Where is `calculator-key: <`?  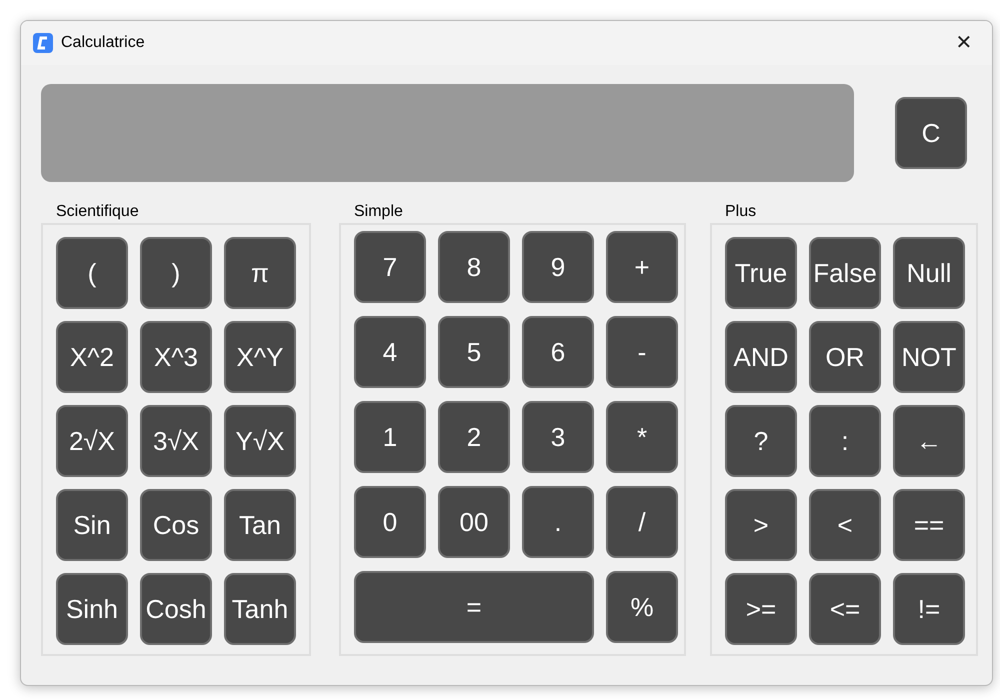
calculator-key: < is located at coordinates (845, 525).